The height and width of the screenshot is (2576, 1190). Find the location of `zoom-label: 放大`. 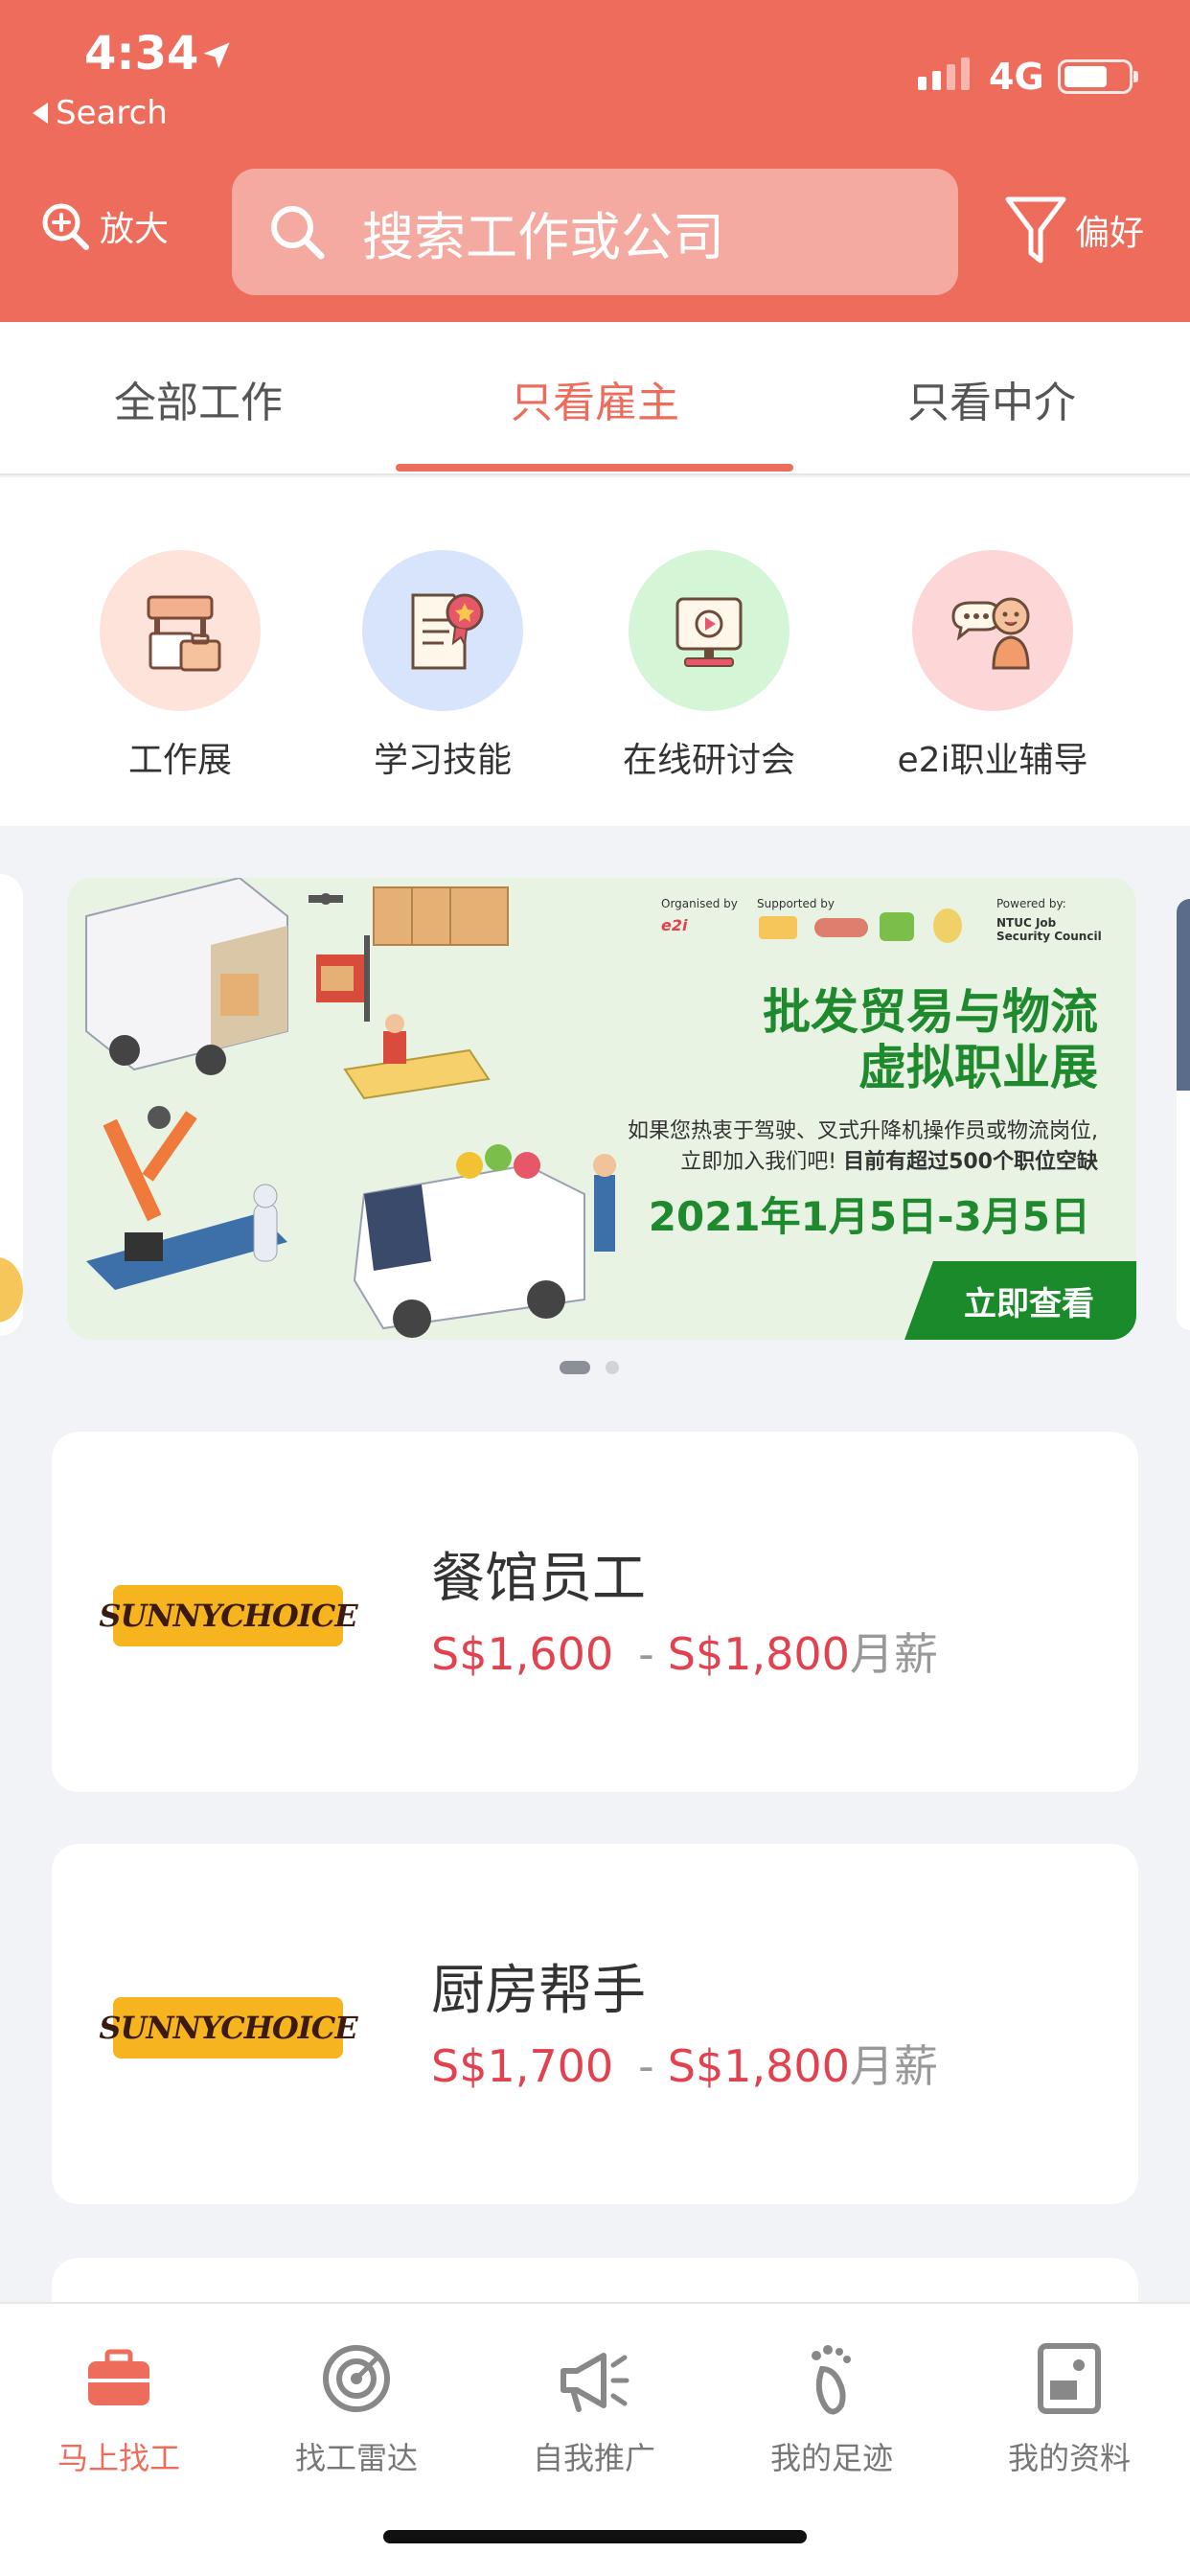

zoom-label: 放大 is located at coordinates (135, 229).